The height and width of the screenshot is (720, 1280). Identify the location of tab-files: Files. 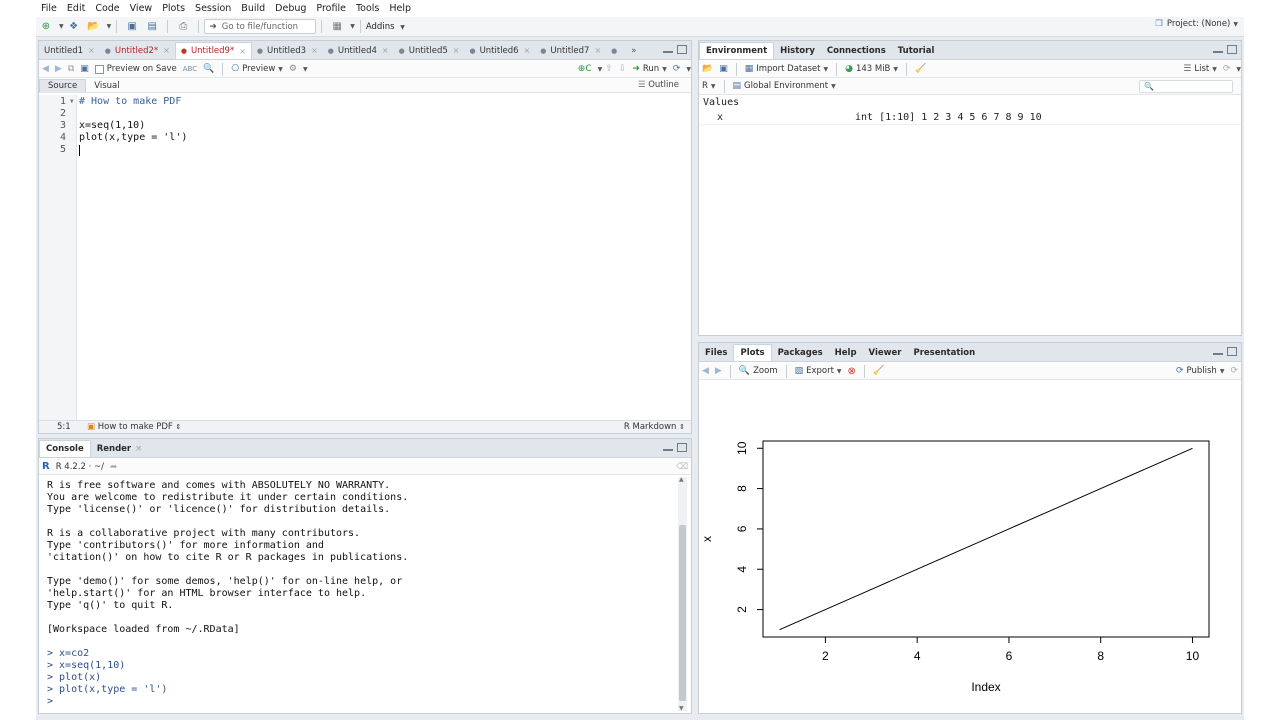
(716, 352).